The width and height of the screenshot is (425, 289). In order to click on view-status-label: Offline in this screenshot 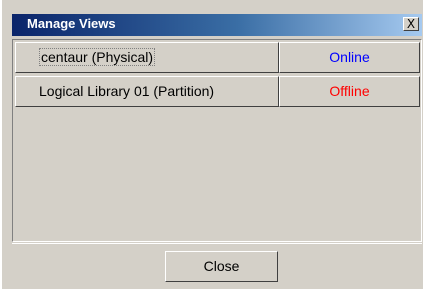, I will do `click(349, 91)`.